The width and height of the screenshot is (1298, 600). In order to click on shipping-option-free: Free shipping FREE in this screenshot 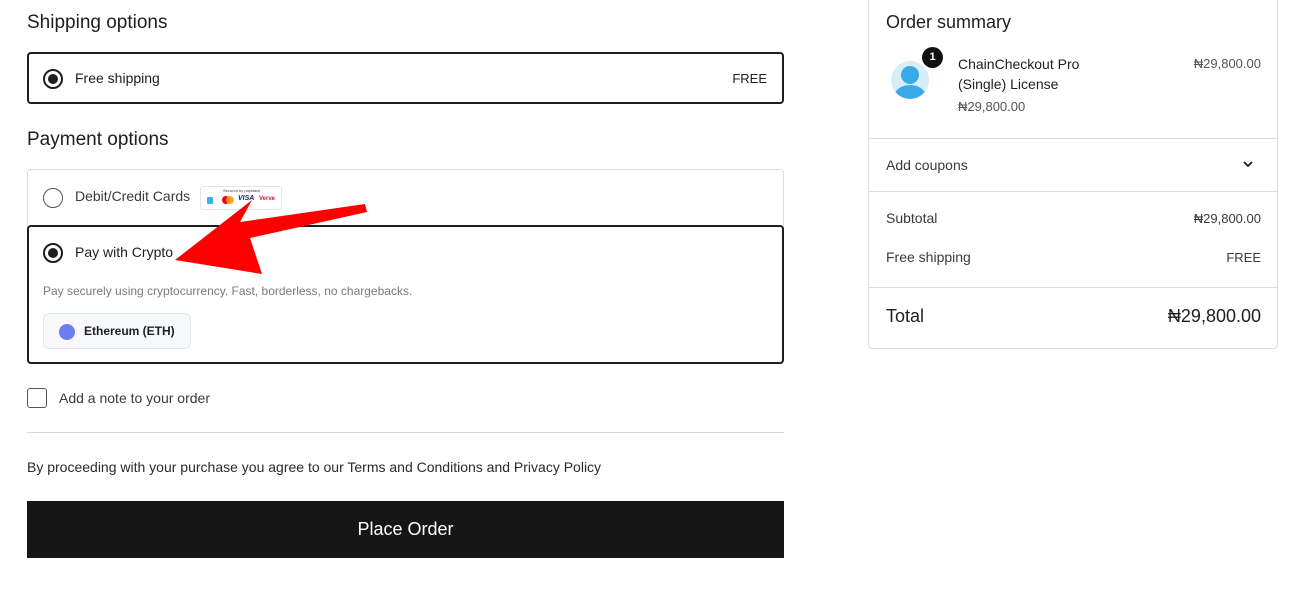, I will do `click(405, 78)`.